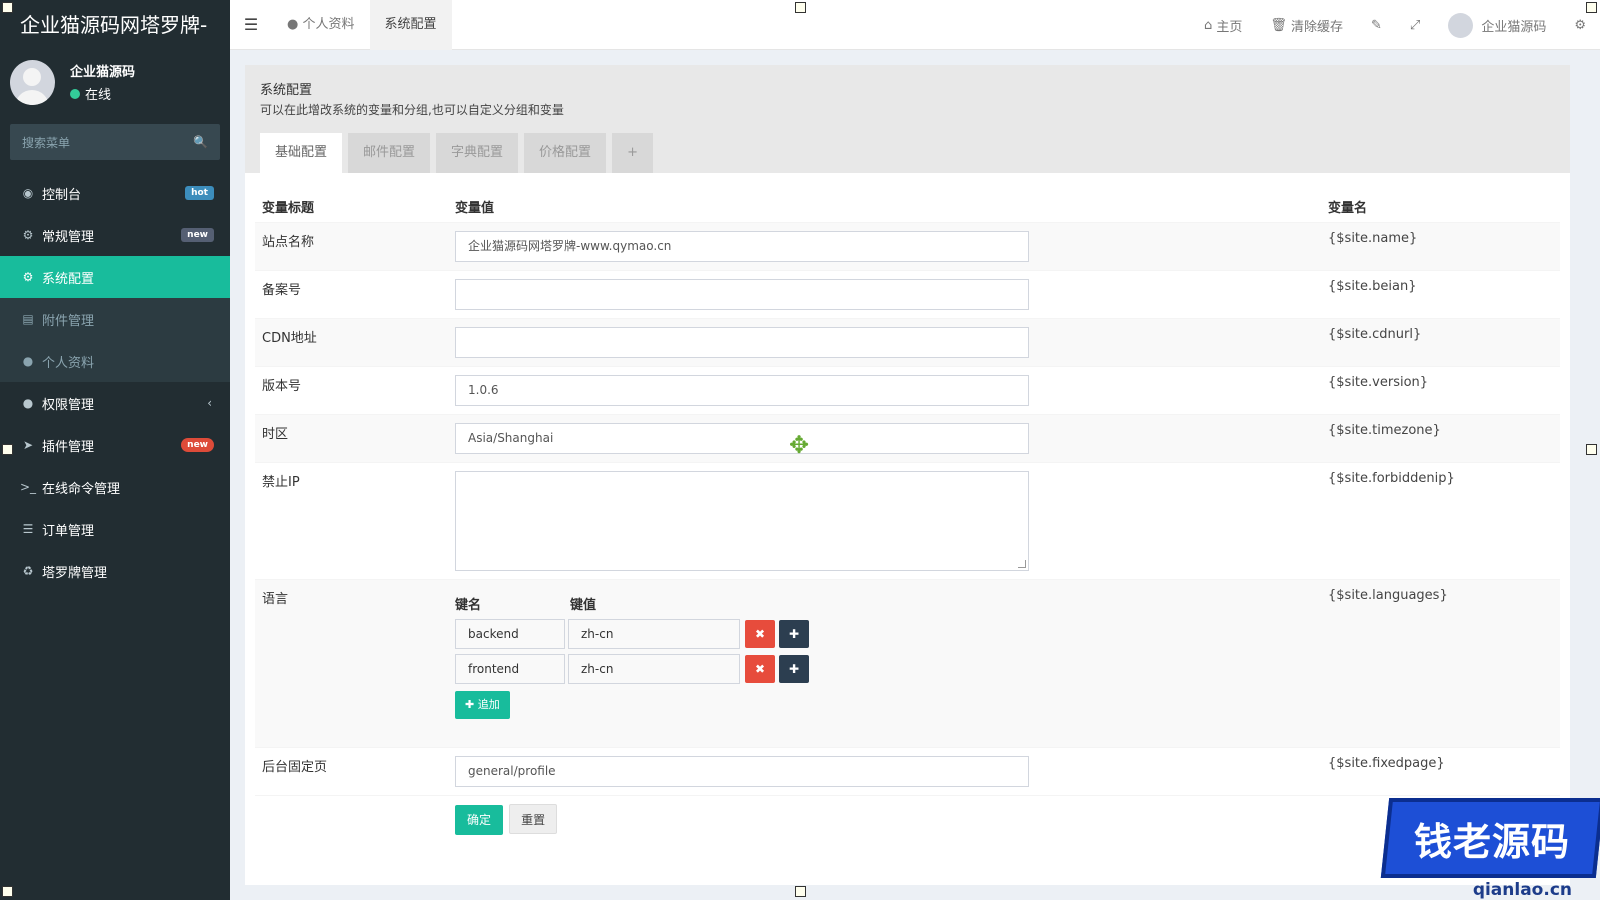 This screenshot has width=1600, height=900. What do you see at coordinates (28, 403) in the screenshot?
I see `group-icon: ●` at bounding box center [28, 403].